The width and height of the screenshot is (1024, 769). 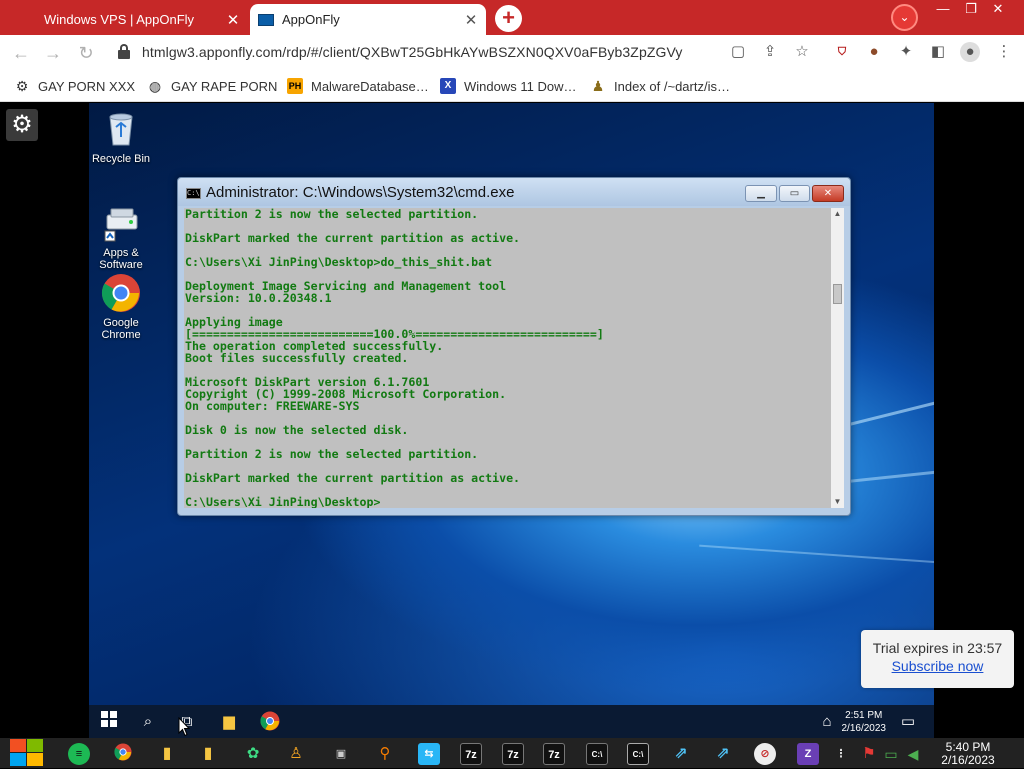 I want to click on flag-icon: ⚑, so click(x=869, y=754).